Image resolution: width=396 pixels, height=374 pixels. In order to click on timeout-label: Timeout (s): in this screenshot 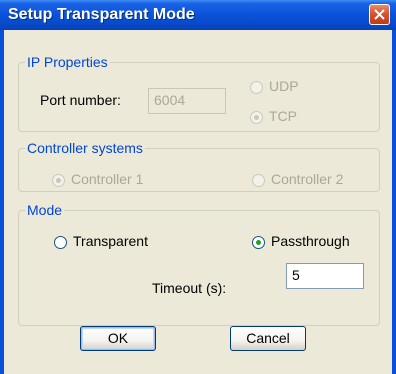, I will do `click(189, 288)`.